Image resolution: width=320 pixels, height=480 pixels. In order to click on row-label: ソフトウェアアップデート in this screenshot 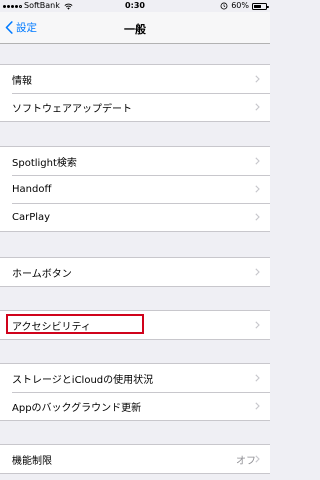, I will do `click(72, 109)`.